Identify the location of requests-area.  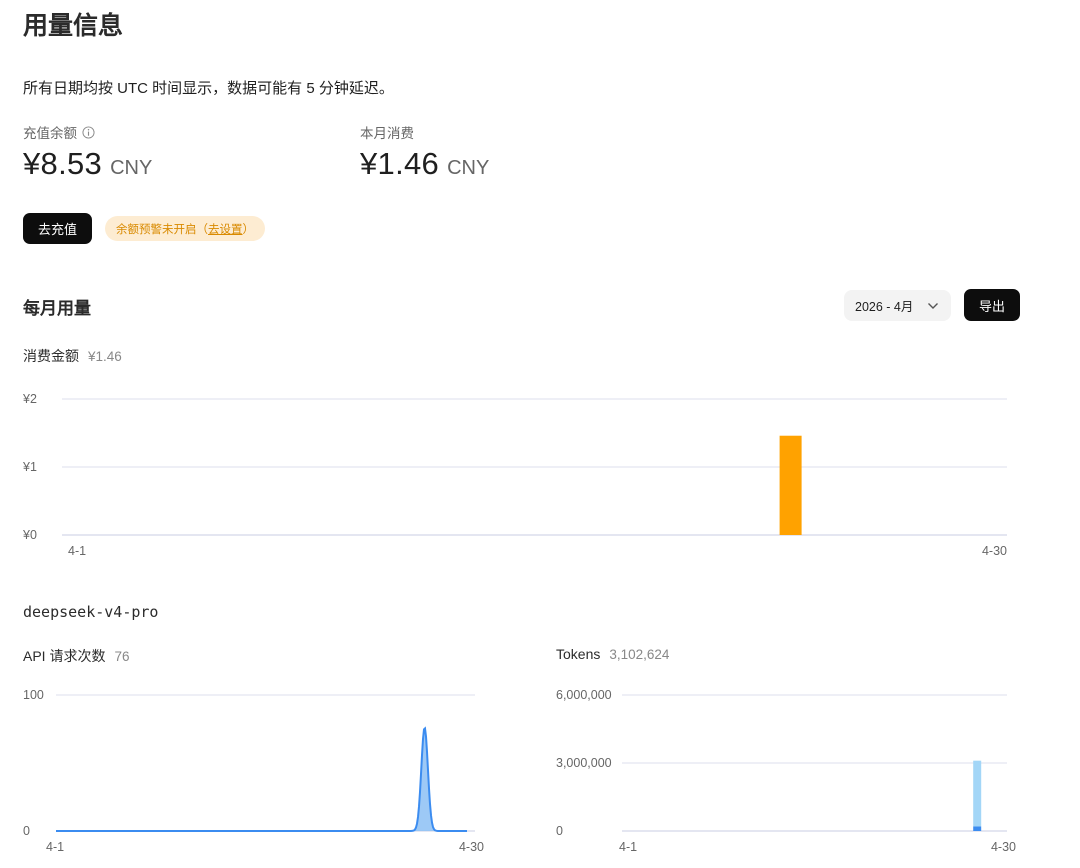
(261, 779).